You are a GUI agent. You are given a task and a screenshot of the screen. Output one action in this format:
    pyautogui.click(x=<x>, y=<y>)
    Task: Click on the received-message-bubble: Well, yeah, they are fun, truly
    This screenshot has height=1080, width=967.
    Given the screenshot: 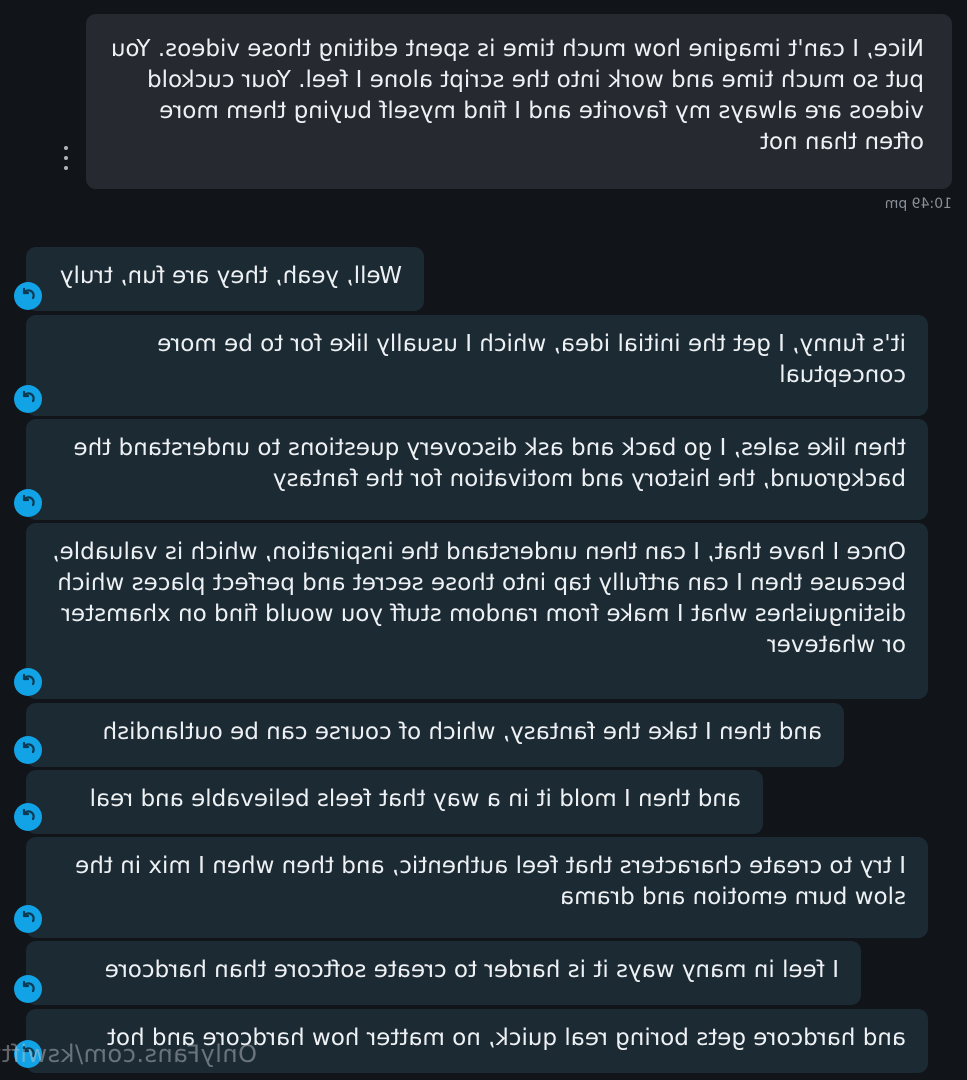 What is the action you would take?
    pyautogui.click(x=225, y=279)
    